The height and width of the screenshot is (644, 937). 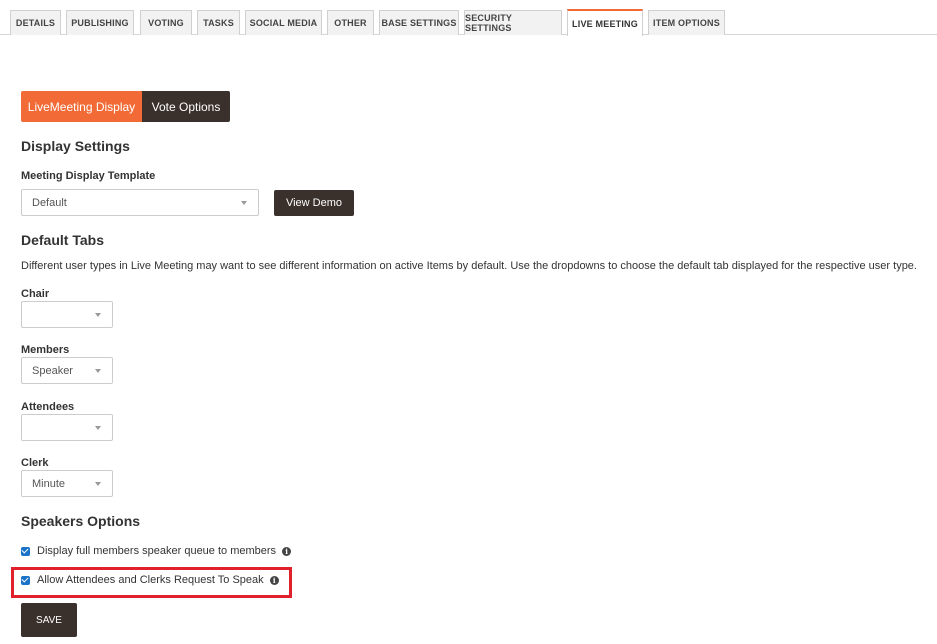 What do you see at coordinates (35, 294) in the screenshot?
I see `chair-label: Chair` at bounding box center [35, 294].